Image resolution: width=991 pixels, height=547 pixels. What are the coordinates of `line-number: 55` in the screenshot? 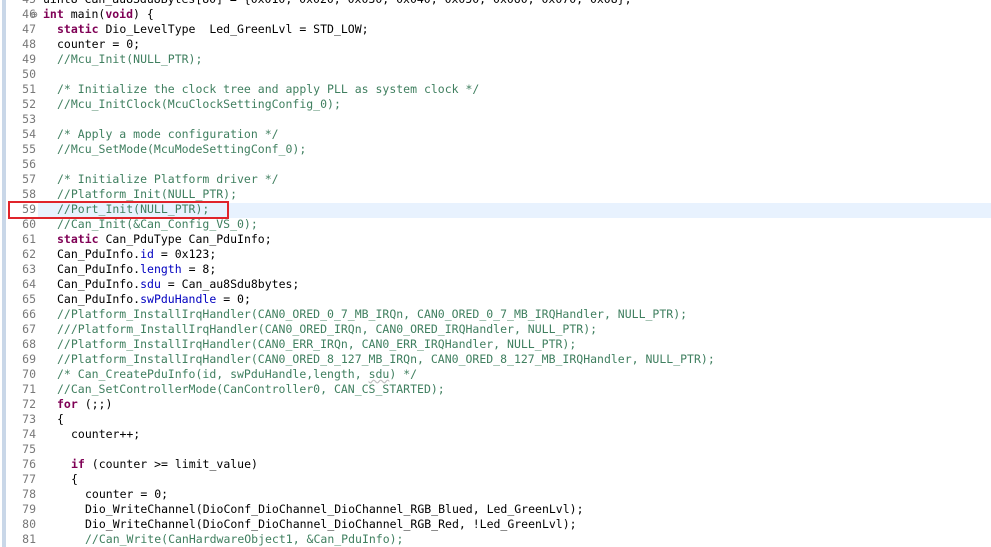 It's located at (29, 149).